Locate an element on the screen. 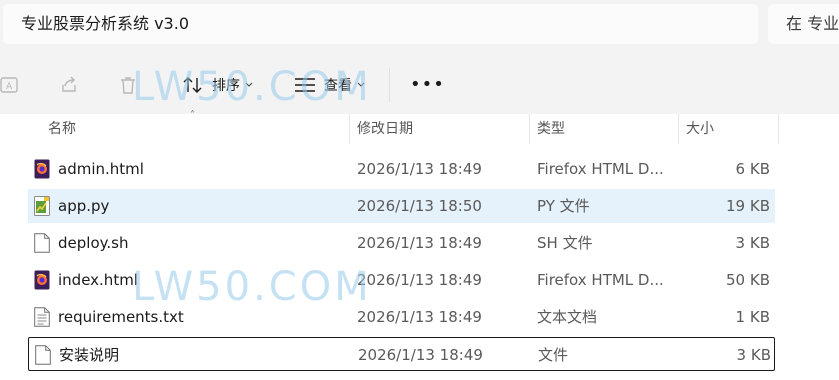  share-button is located at coordinates (69, 85).